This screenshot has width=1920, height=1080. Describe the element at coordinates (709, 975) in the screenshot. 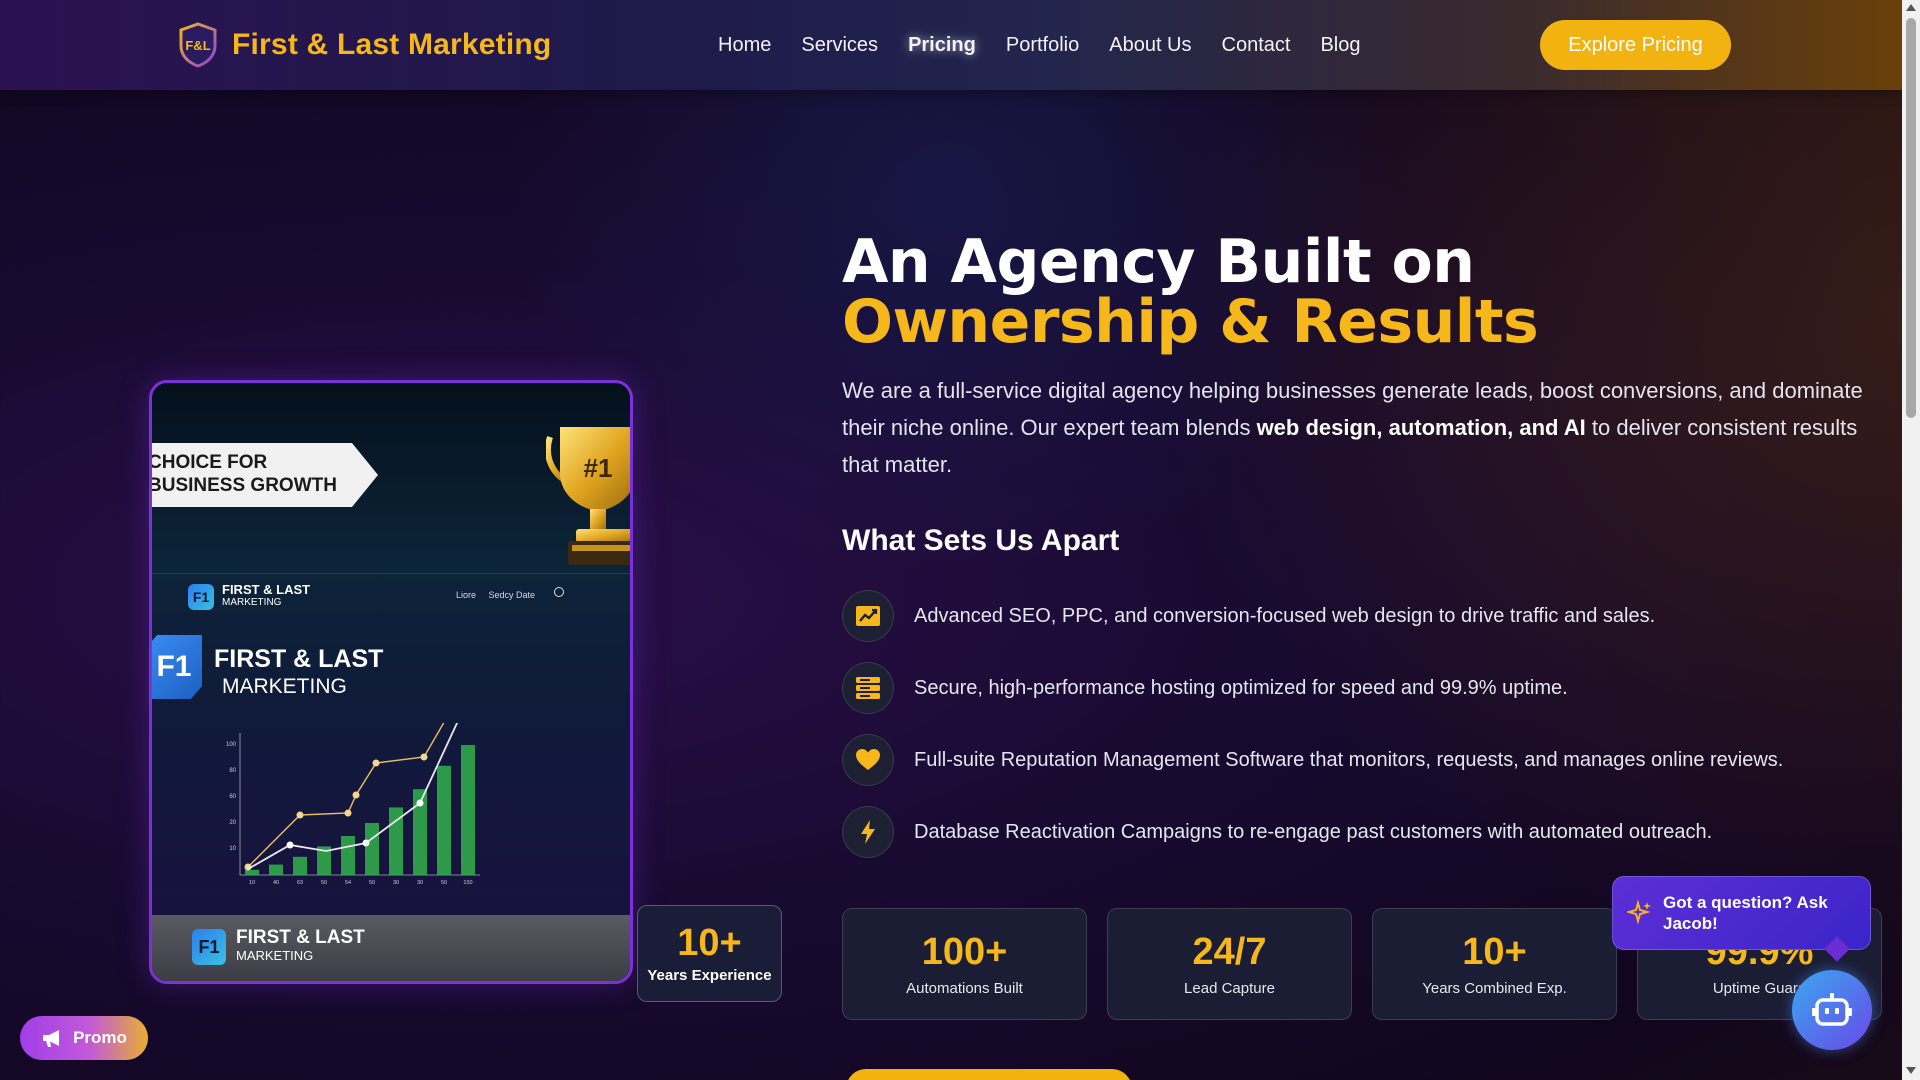

I see `experience-label: Years Experience` at that location.